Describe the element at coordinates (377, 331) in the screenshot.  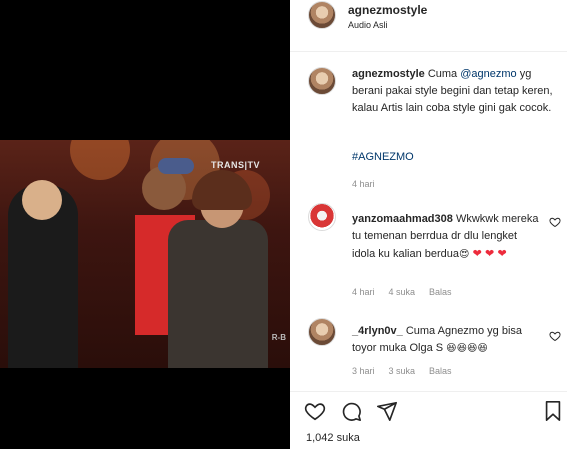
I see `comment-username: _4rlyn0v_` at that location.